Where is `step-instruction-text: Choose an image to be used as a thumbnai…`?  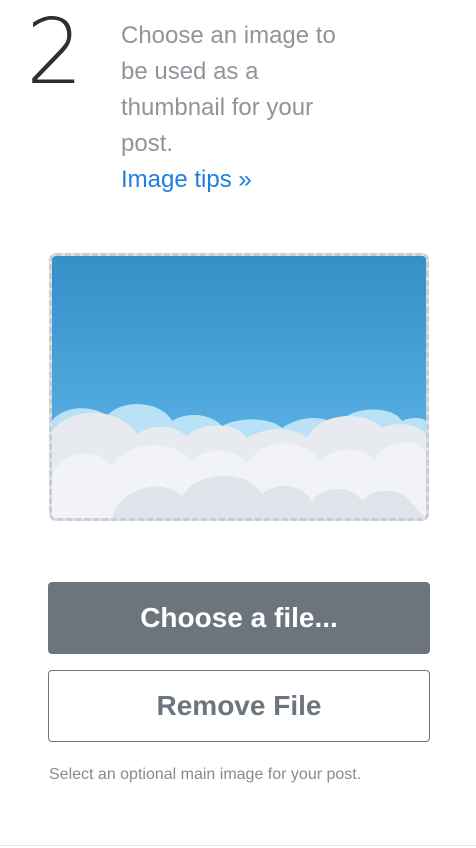 step-instruction-text: Choose an image to be used as a thumbnai… is located at coordinates (228, 89).